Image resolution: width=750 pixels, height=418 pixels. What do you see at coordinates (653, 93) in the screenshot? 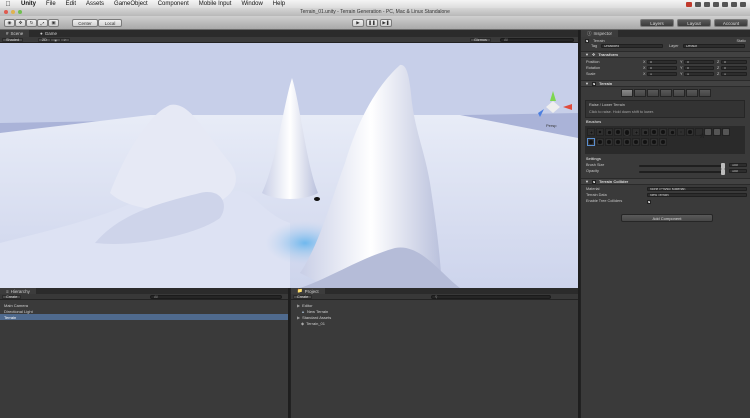
I see `smooth-height-tool-button` at bounding box center [653, 93].